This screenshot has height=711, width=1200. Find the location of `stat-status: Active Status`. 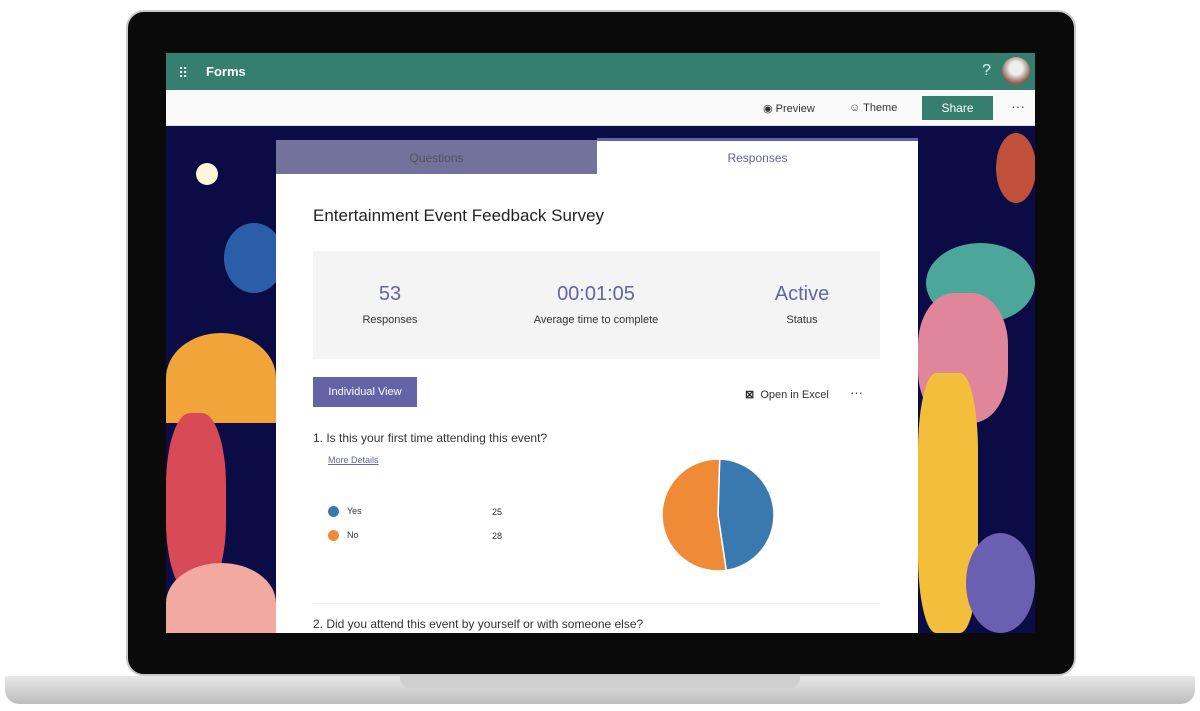

stat-status: Active Status is located at coordinates (802, 304).